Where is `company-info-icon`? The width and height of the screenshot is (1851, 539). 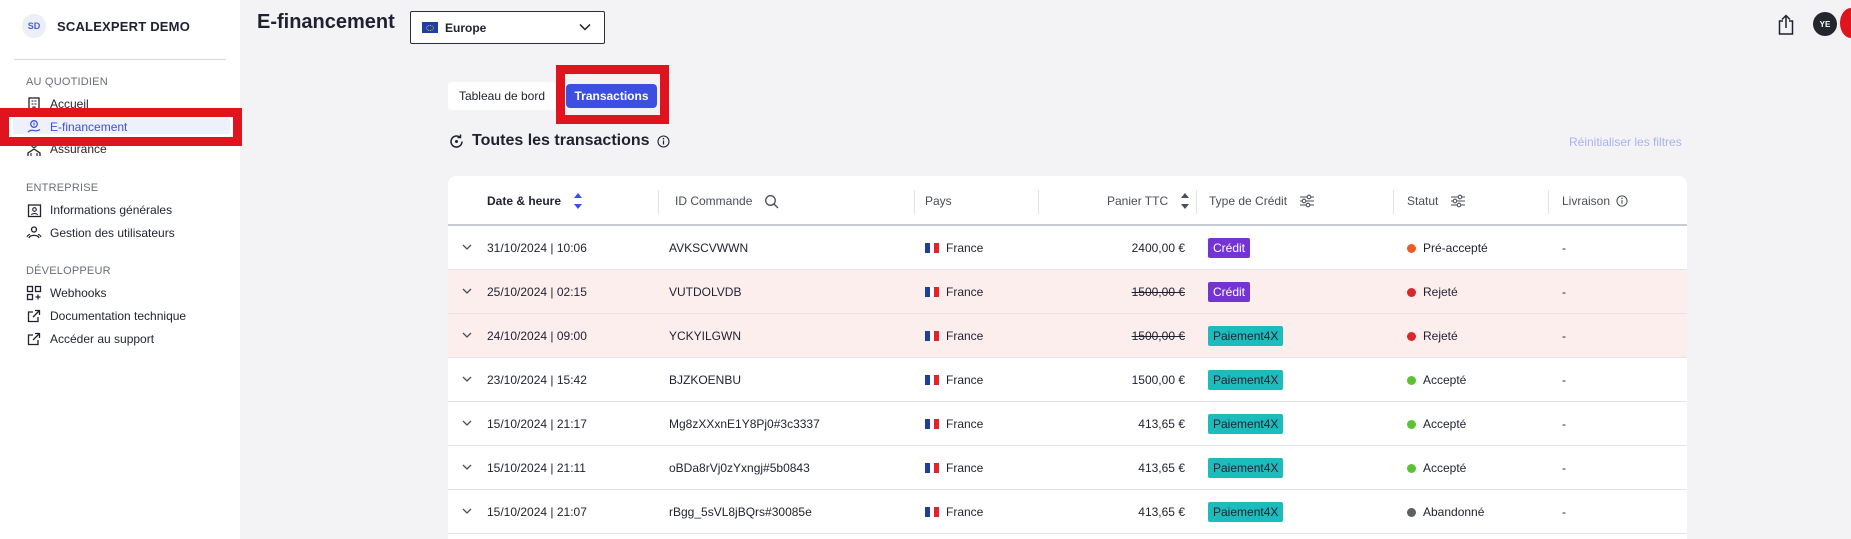
company-info-icon is located at coordinates (34, 210).